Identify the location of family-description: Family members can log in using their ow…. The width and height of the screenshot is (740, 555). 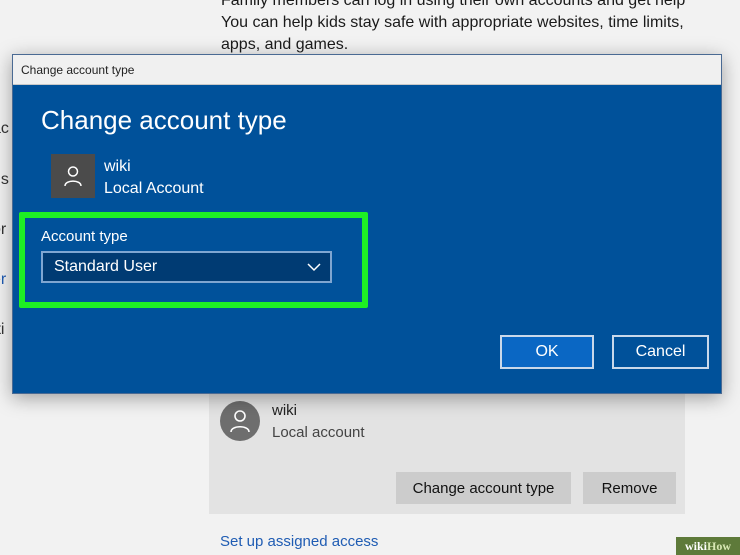
(471, 28).